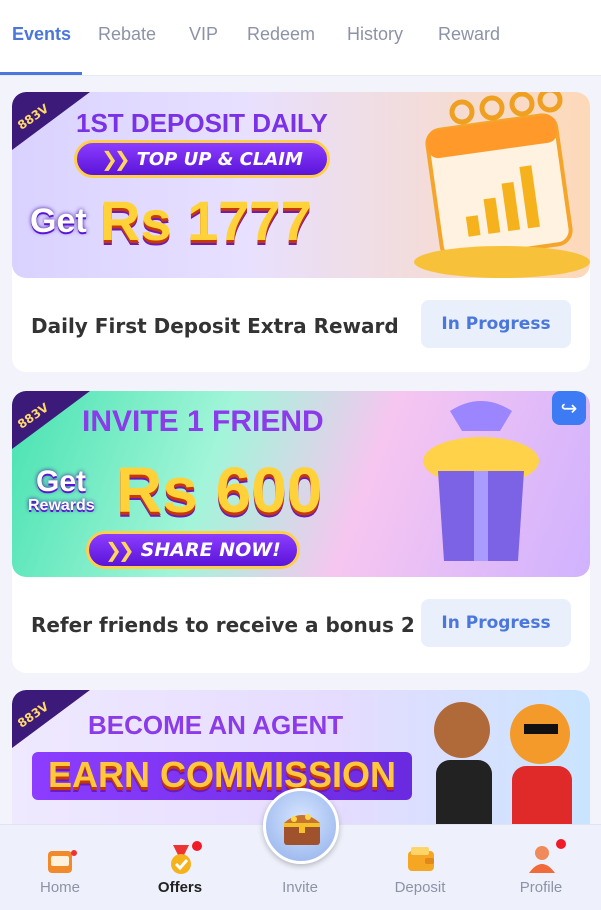  I want to click on user-icon, so click(542, 859).